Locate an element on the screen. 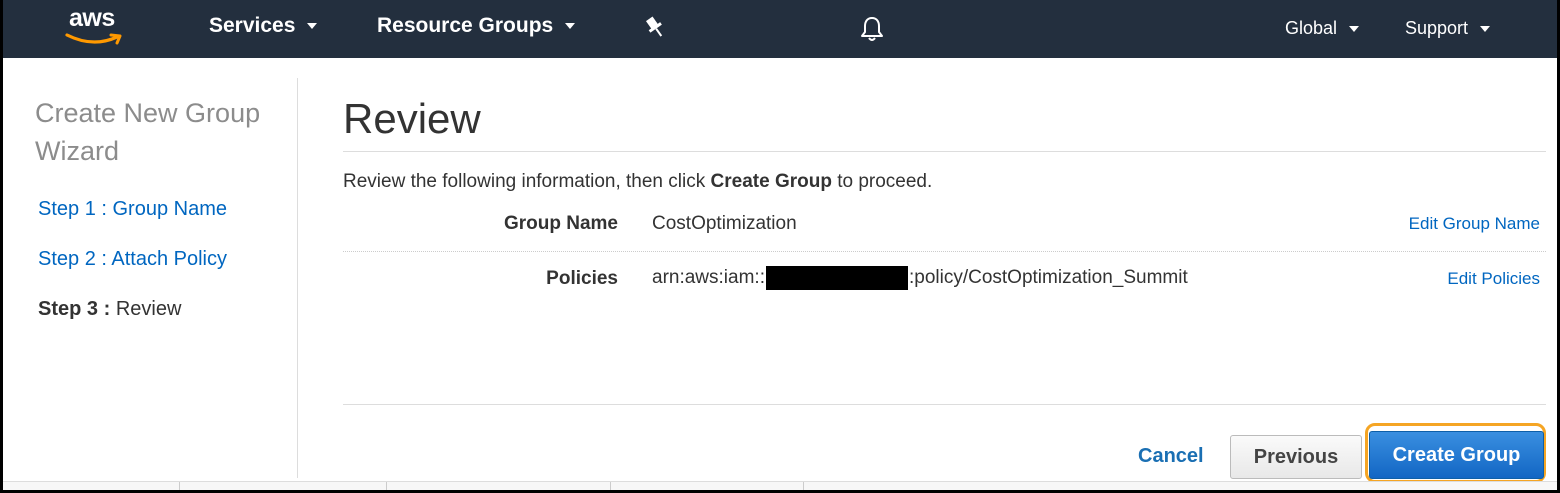  create-group-button: Create Group is located at coordinates (1456, 455).